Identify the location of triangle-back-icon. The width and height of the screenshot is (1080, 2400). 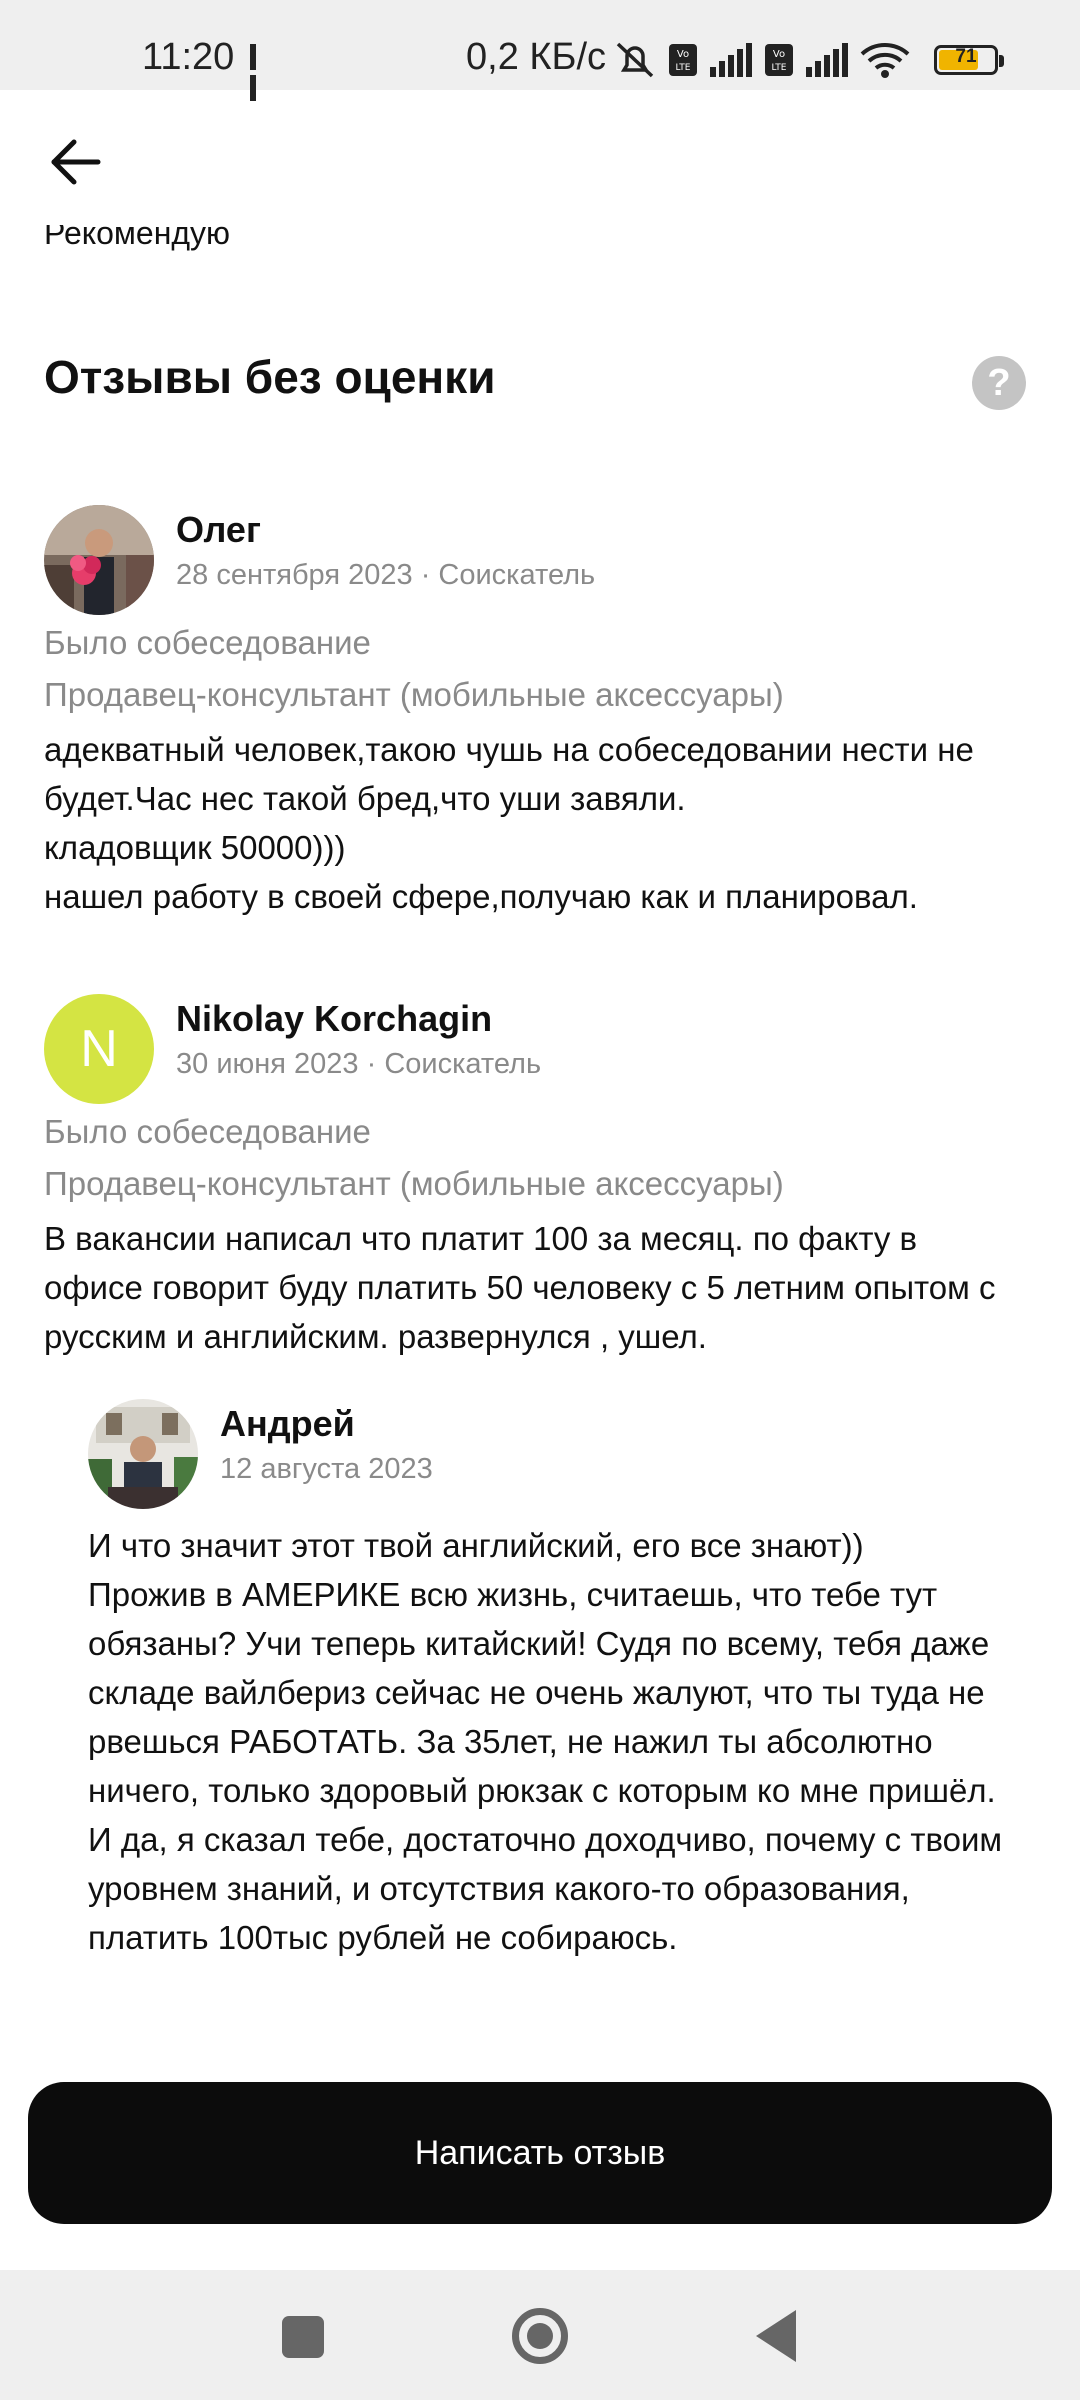
(776, 2336).